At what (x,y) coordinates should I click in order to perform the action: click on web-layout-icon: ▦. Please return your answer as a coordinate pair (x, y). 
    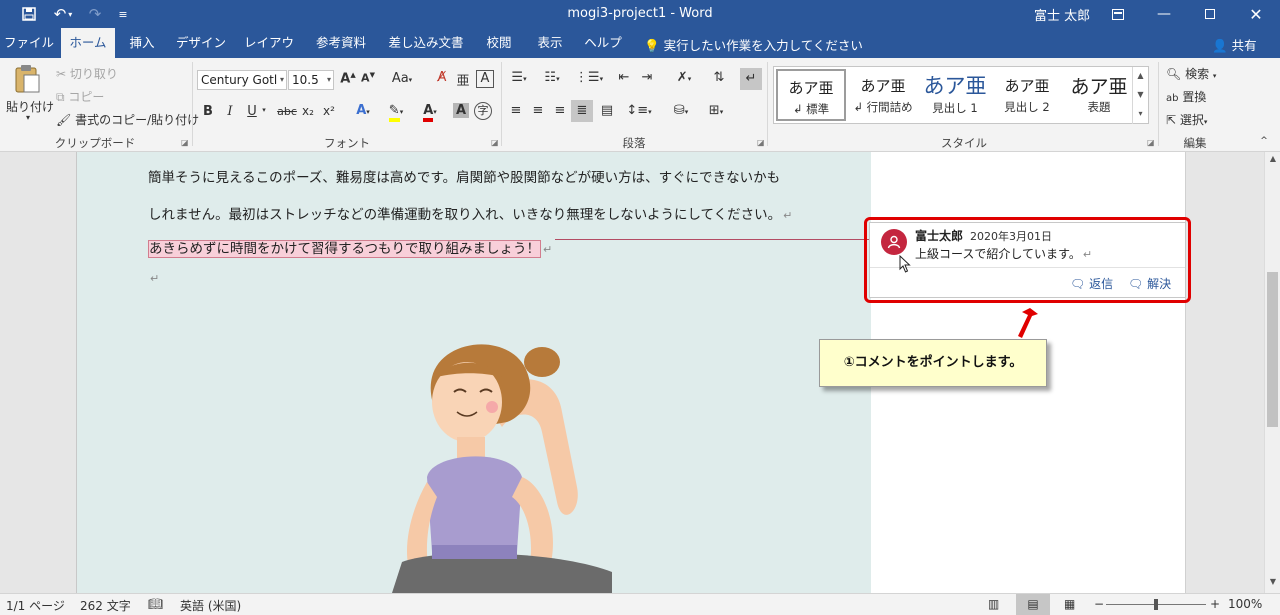
    Looking at the image, I should click on (1069, 604).